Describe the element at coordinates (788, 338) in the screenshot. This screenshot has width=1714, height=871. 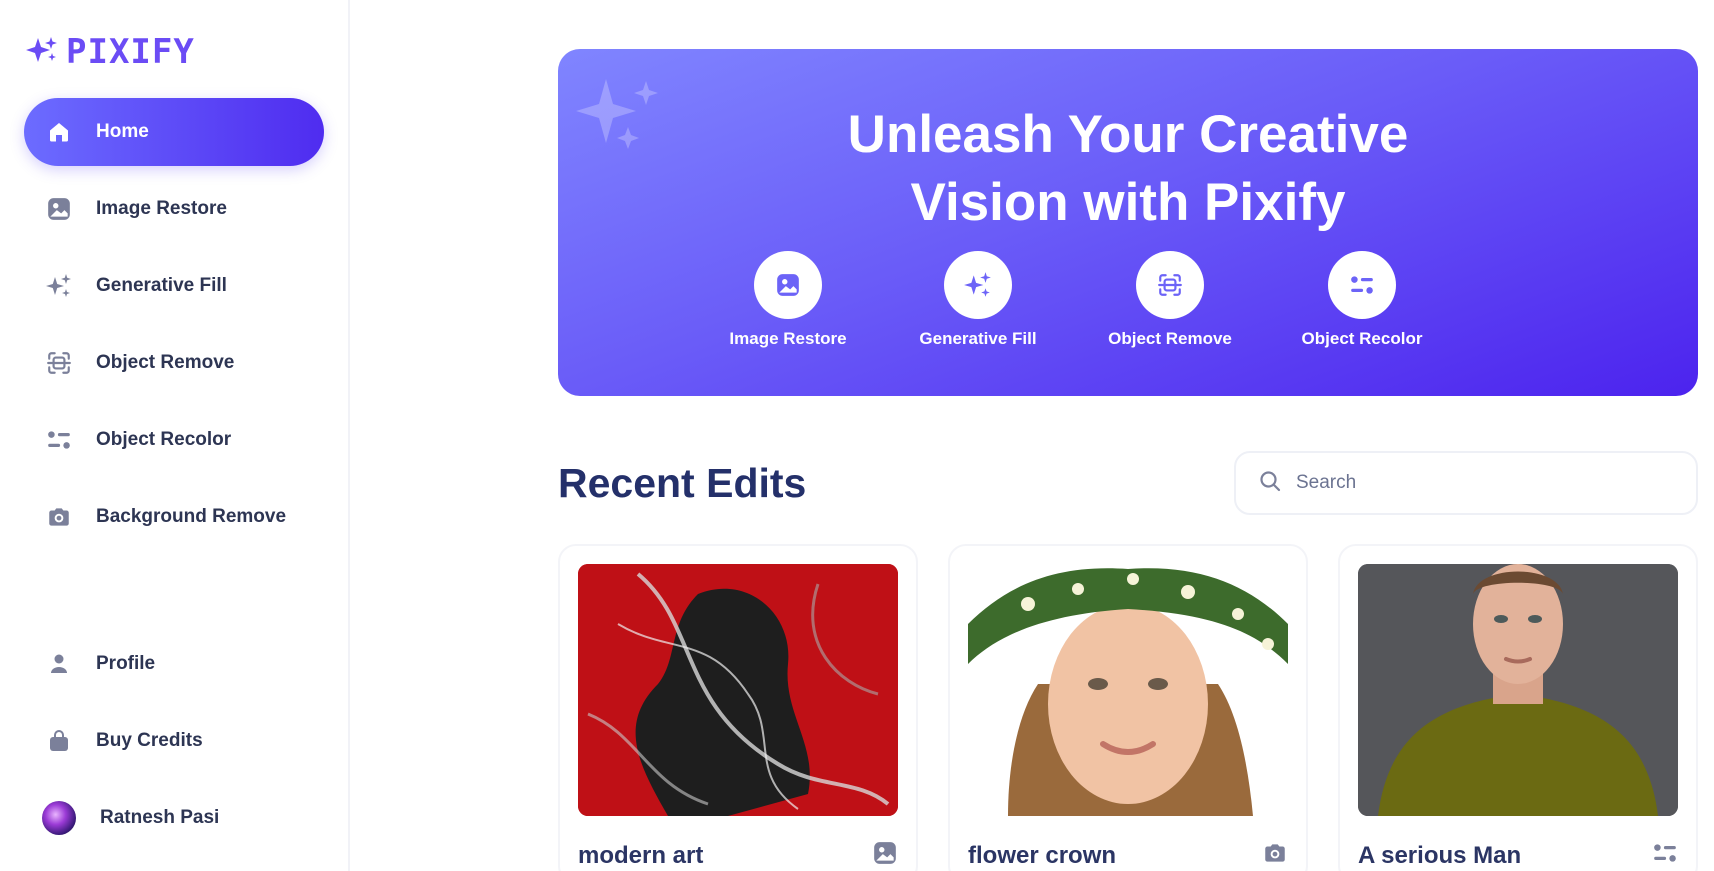
I see `hero-action-label: Image Restore` at that location.